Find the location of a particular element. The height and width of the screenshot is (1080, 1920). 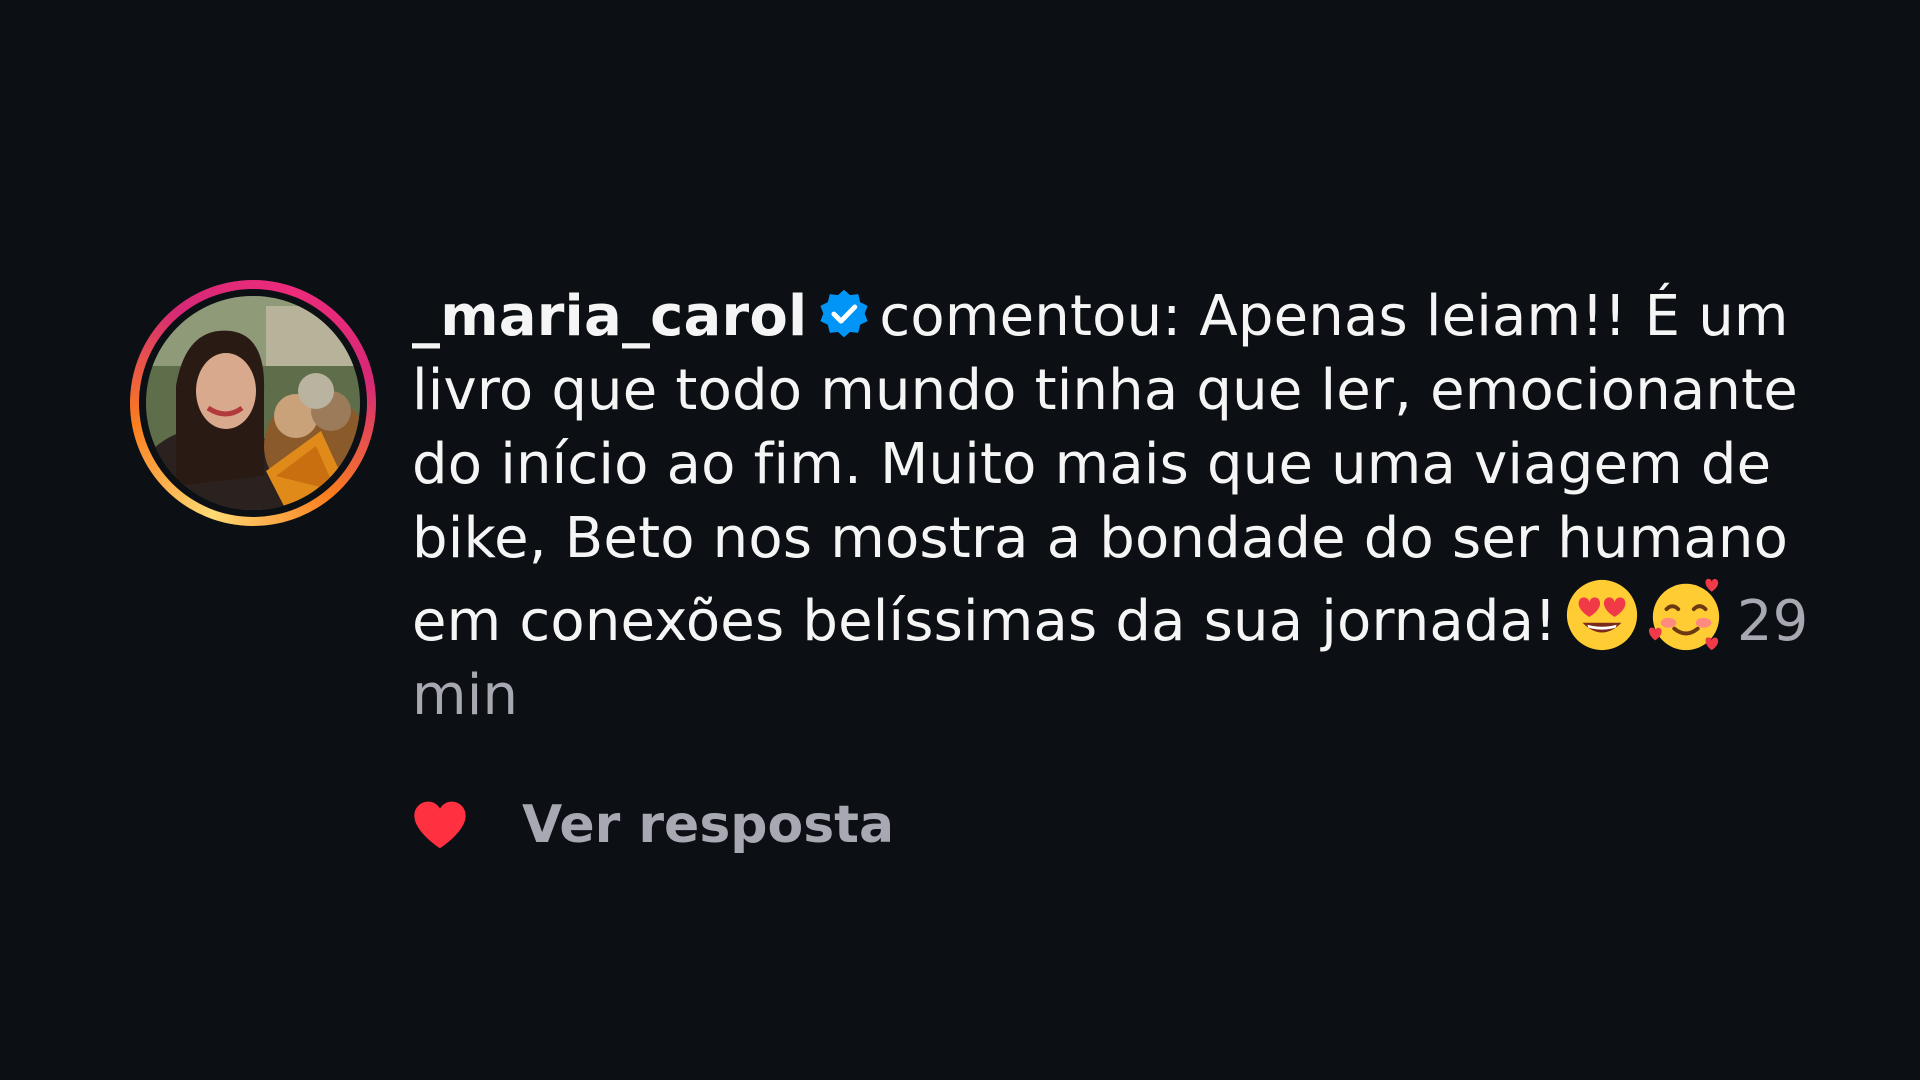

heart-icon is located at coordinates (440, 825).